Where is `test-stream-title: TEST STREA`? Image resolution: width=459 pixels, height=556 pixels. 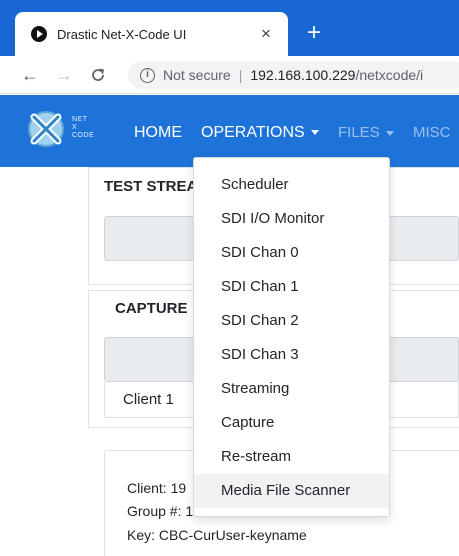 test-stream-title: TEST STREA is located at coordinates (151, 186).